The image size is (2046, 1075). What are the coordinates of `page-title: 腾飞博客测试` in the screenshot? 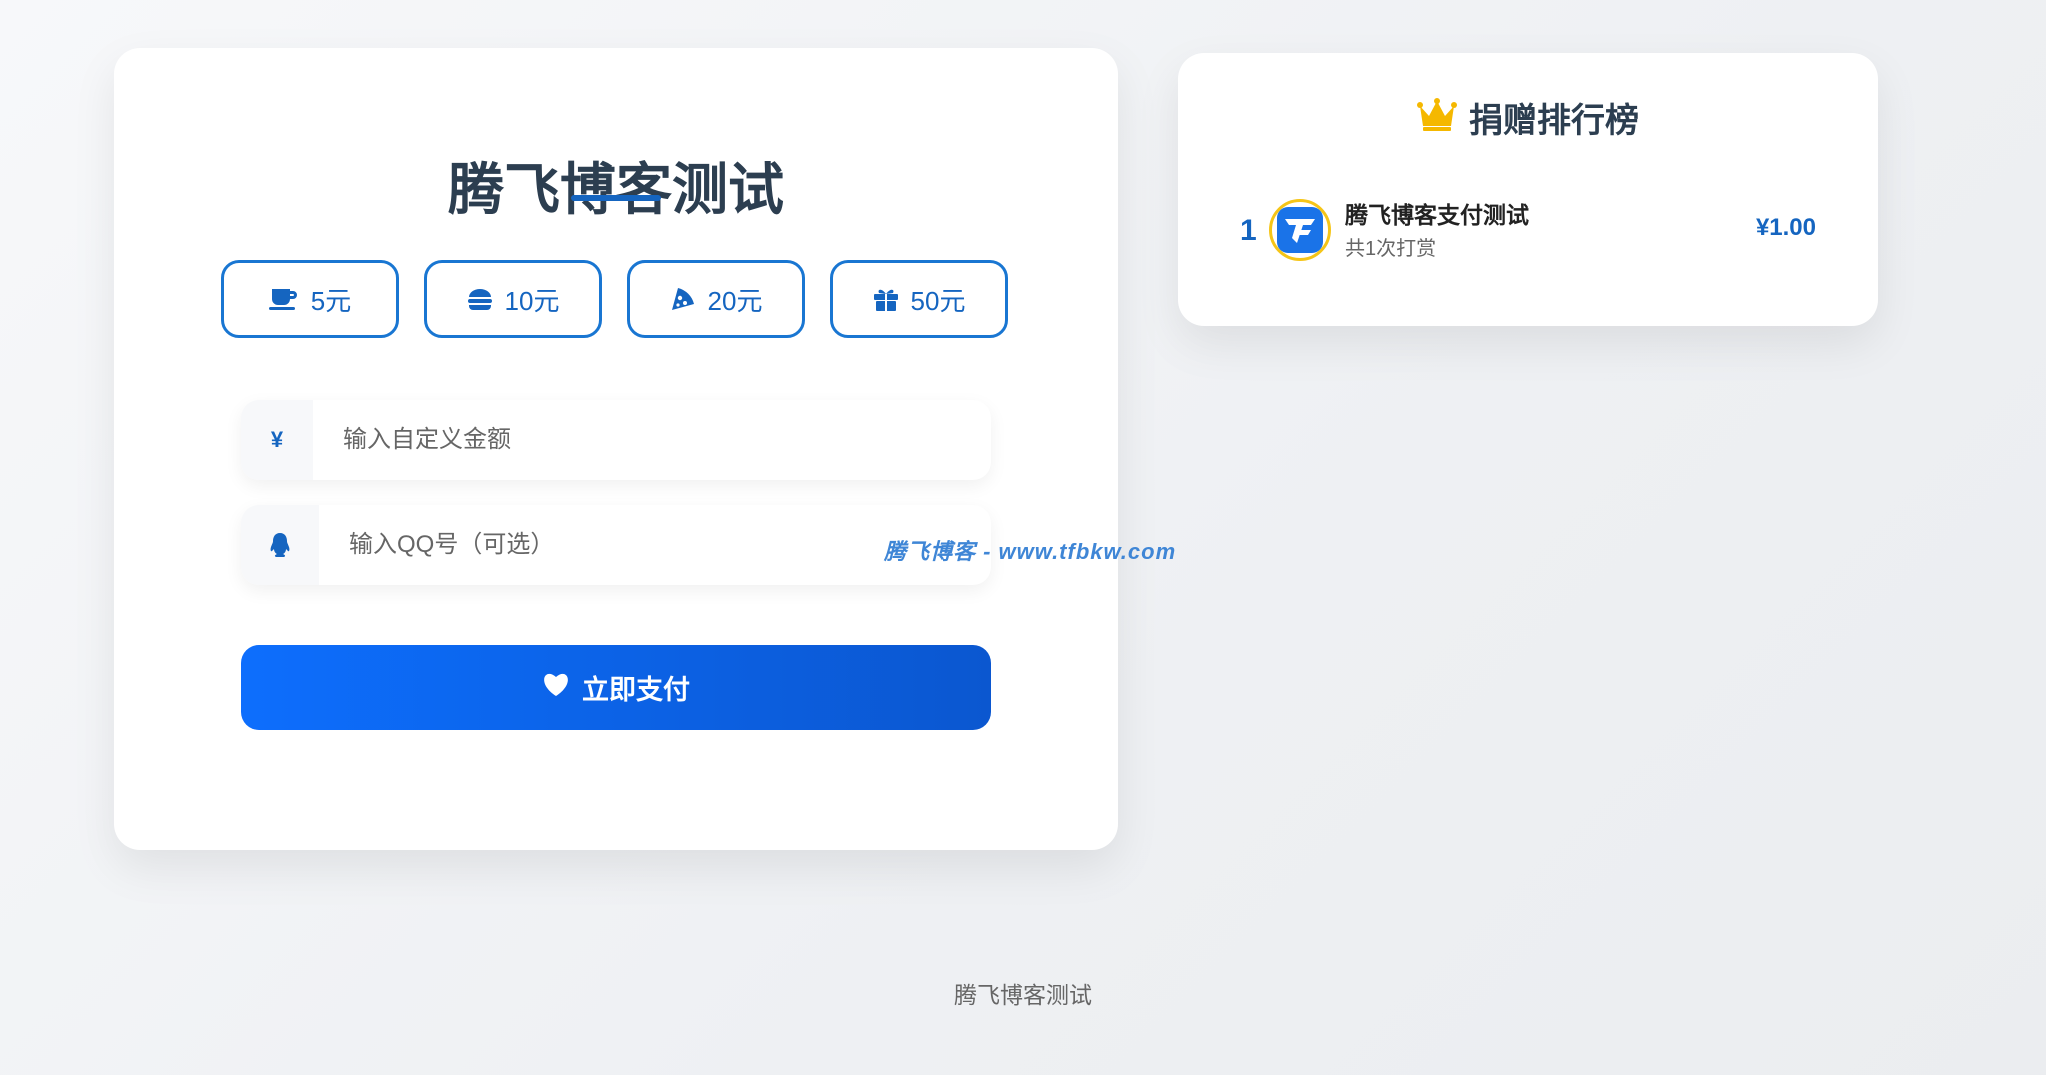 It's located at (616, 189).